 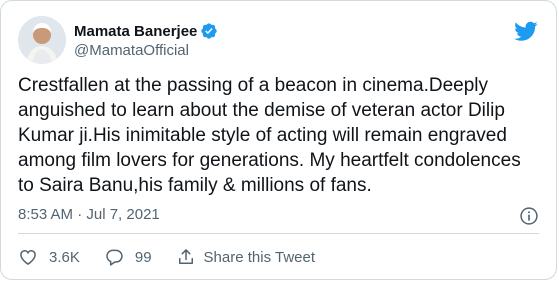 What do you see at coordinates (209, 31) in the screenshot?
I see `verified-badge-icon` at bounding box center [209, 31].